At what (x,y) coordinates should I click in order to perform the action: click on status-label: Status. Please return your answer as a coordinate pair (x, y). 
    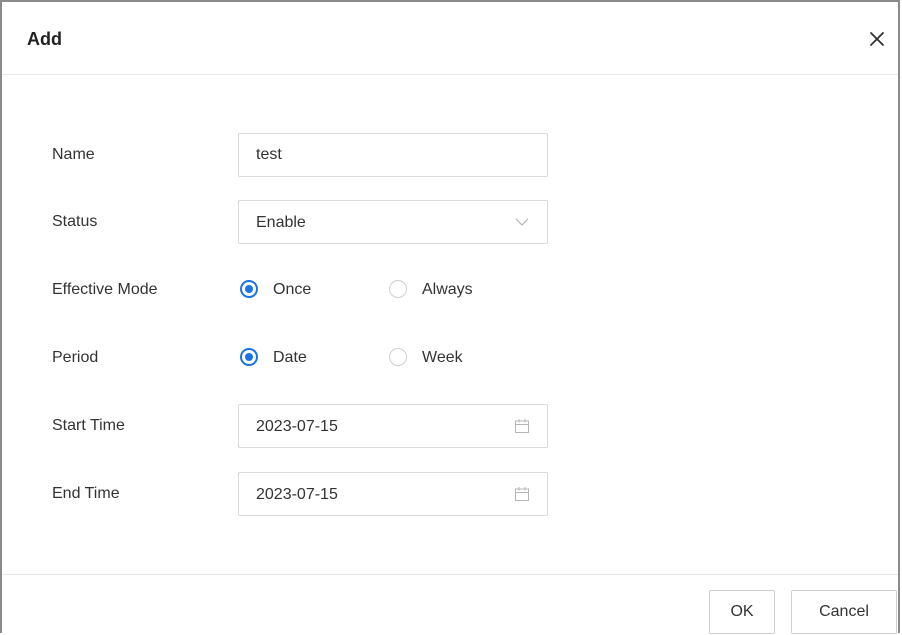
    Looking at the image, I should click on (75, 221).